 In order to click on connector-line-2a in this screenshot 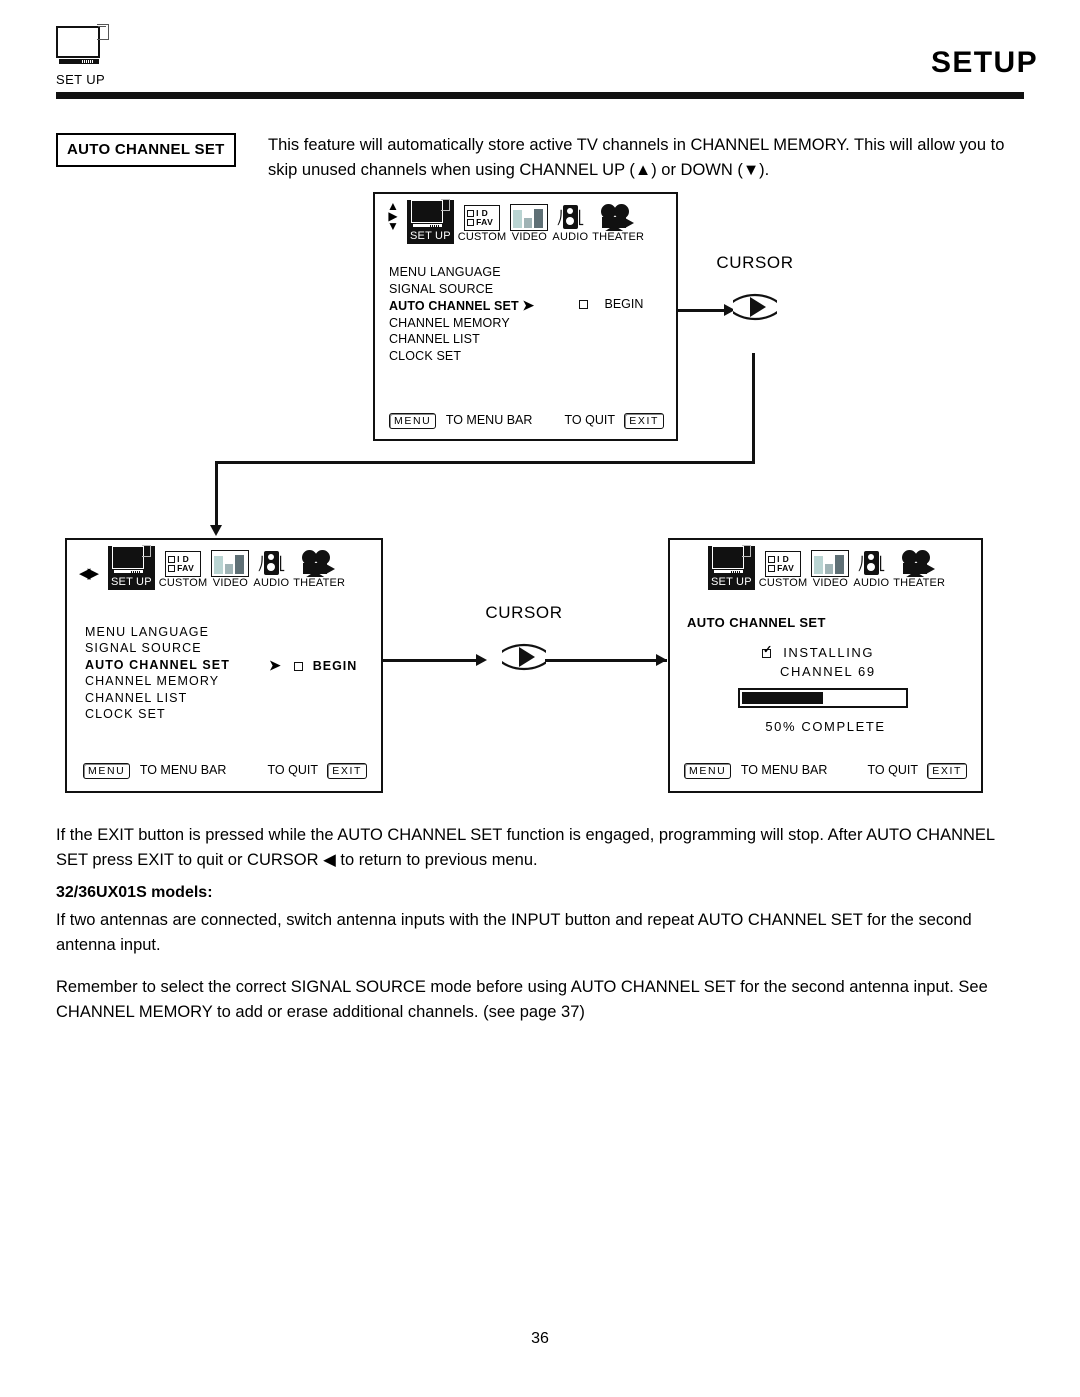, I will do `click(753, 408)`.